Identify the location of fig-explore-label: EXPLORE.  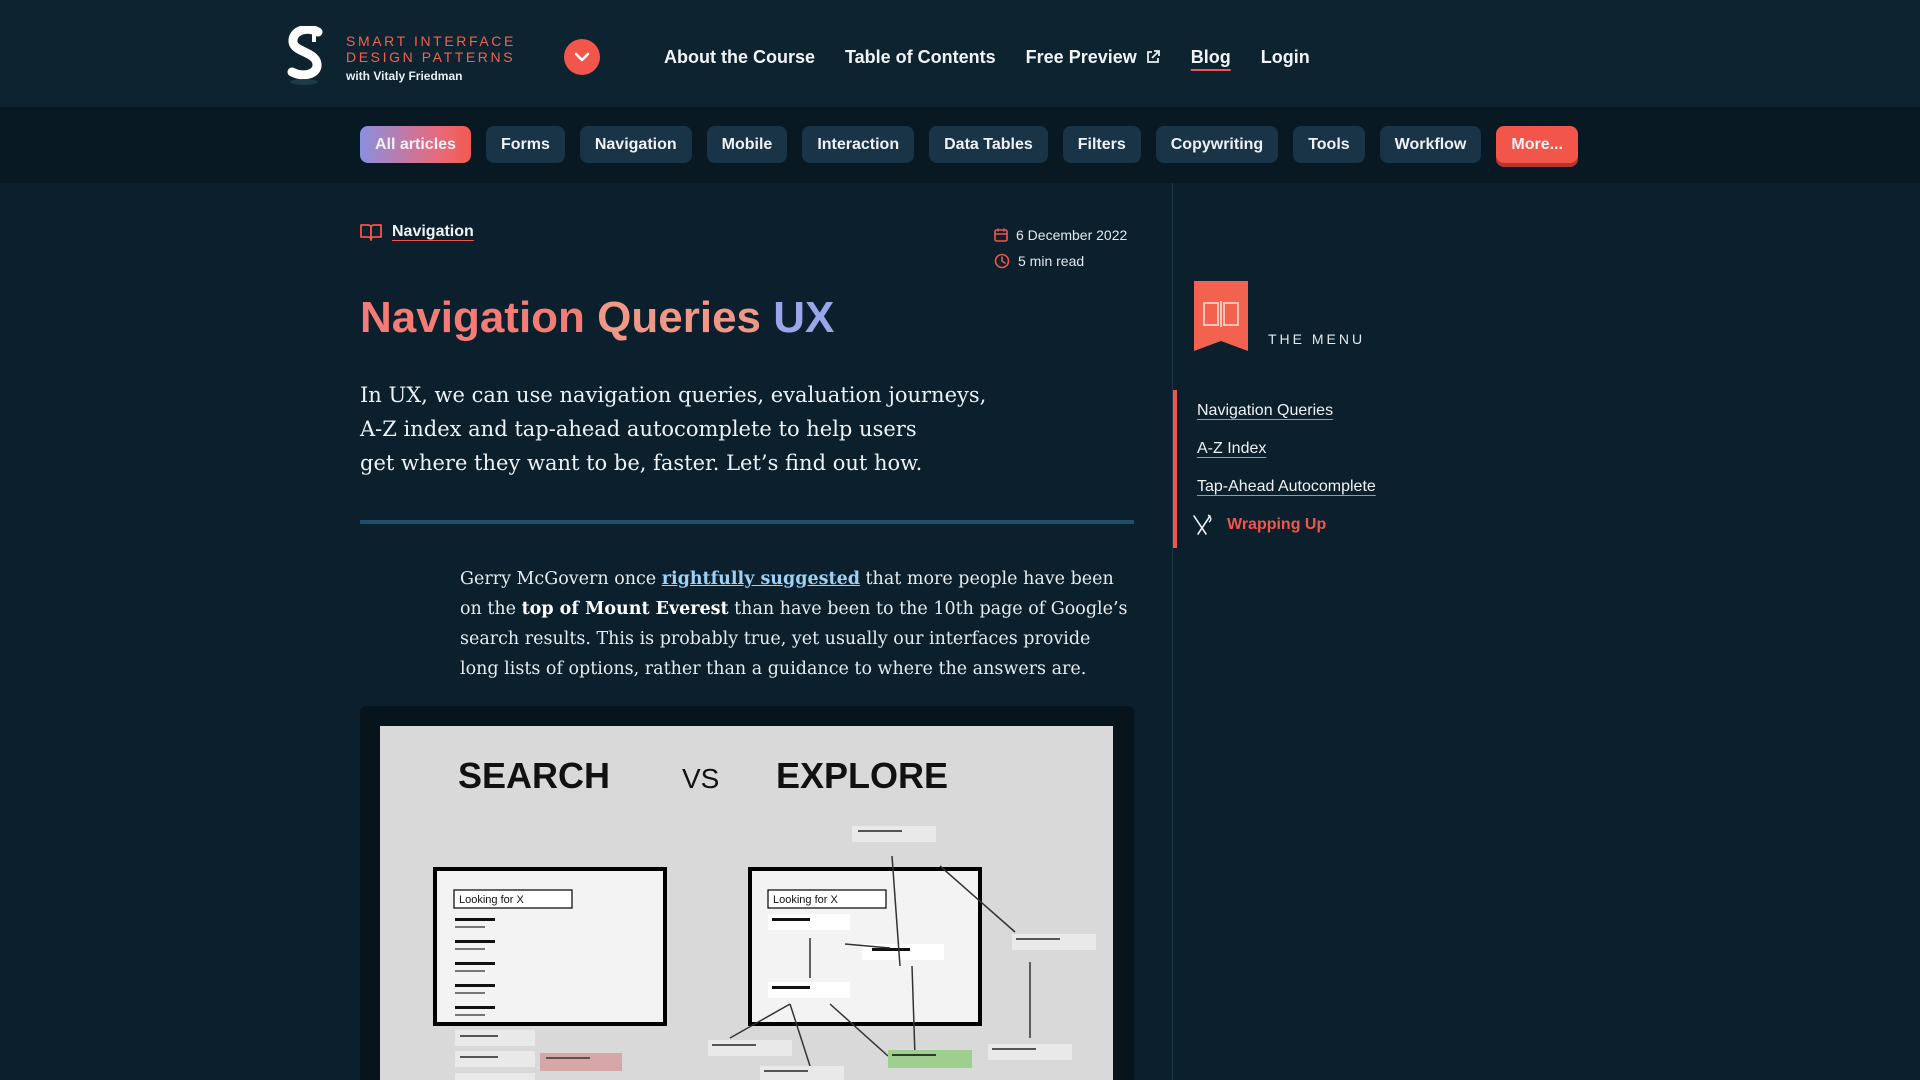
(862, 775).